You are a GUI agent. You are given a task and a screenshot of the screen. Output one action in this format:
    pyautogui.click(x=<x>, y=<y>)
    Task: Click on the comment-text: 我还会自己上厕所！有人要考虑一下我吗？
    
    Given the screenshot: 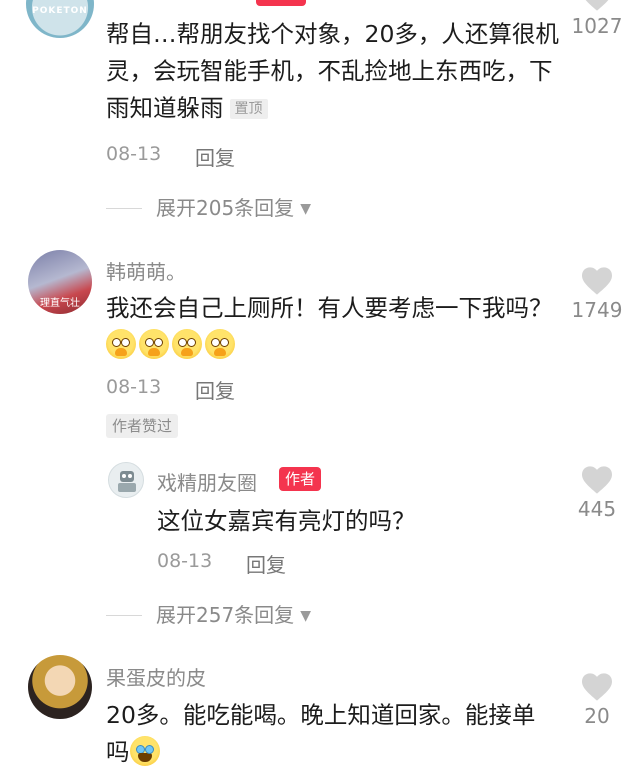 What is the action you would take?
    pyautogui.click(x=331, y=327)
    